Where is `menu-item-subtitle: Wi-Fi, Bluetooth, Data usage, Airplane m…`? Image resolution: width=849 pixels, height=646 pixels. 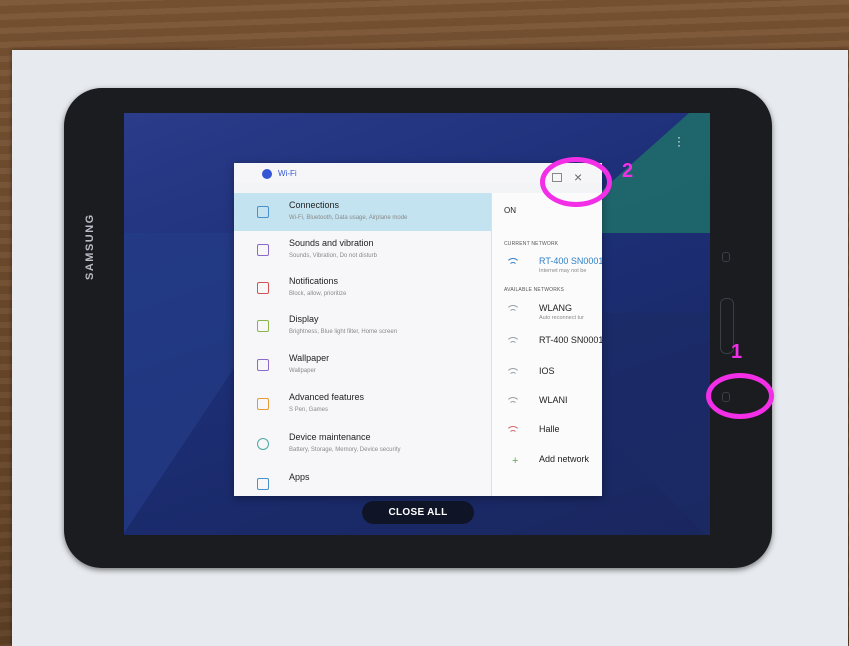
menu-item-subtitle: Wi-Fi, Bluetooth, Data usage, Airplane m… is located at coordinates (348, 218).